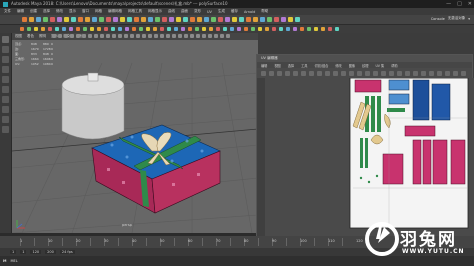 The height and width of the screenshot is (266, 474). What do you see at coordinates (470, 4) in the screenshot?
I see `close-button: ✕` at bounding box center [470, 4].